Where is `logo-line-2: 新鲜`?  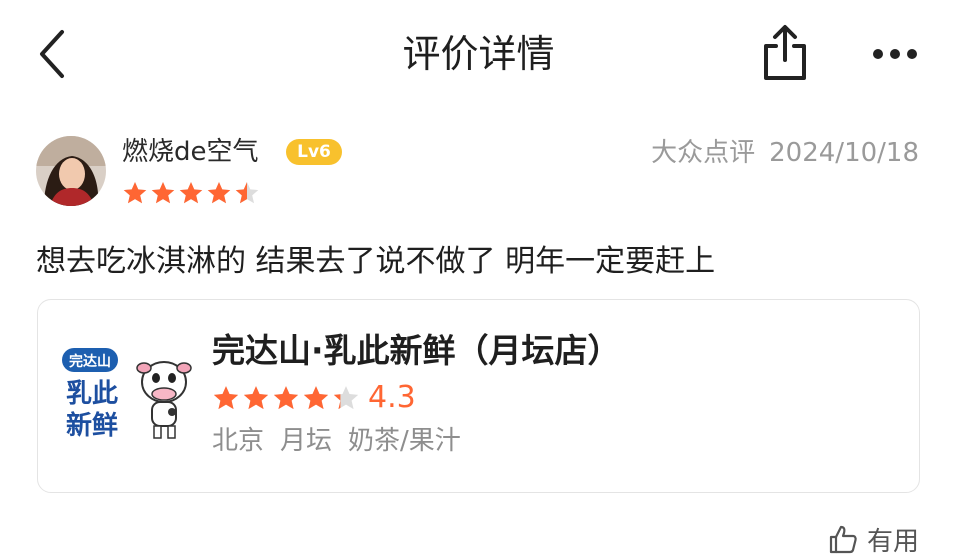 logo-line-2: 新鲜 is located at coordinates (92, 425).